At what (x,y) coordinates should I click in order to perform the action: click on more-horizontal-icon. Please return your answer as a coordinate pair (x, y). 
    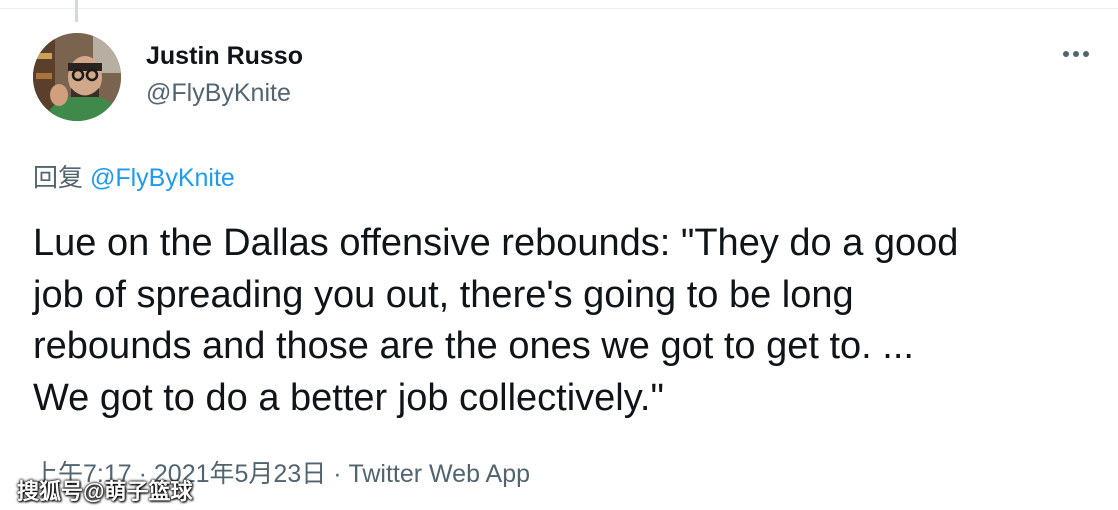
    Looking at the image, I should click on (1076, 54).